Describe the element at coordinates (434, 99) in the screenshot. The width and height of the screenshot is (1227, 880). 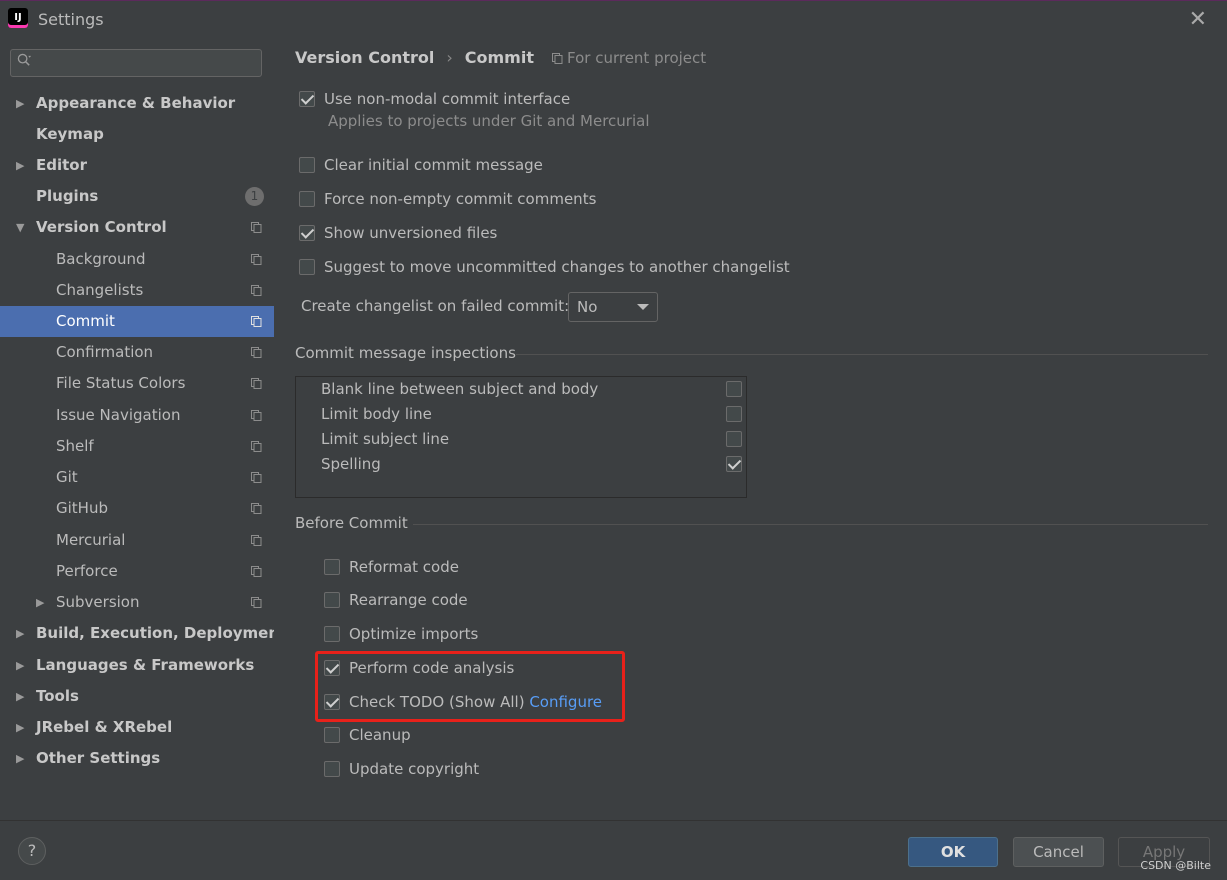
I see `non-modal-commit-option: Use non-modal commit interface` at that location.